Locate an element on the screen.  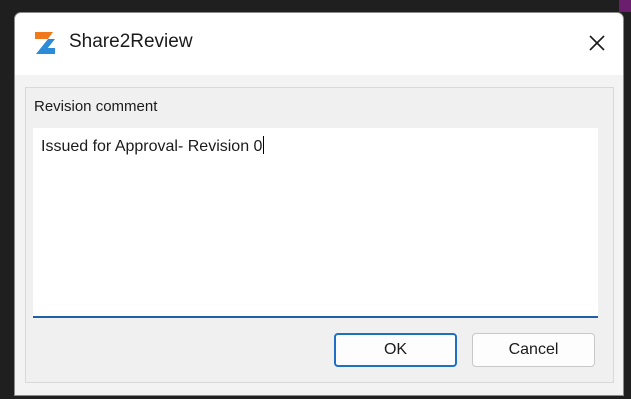
share2review-logo-icon is located at coordinates (45, 43).